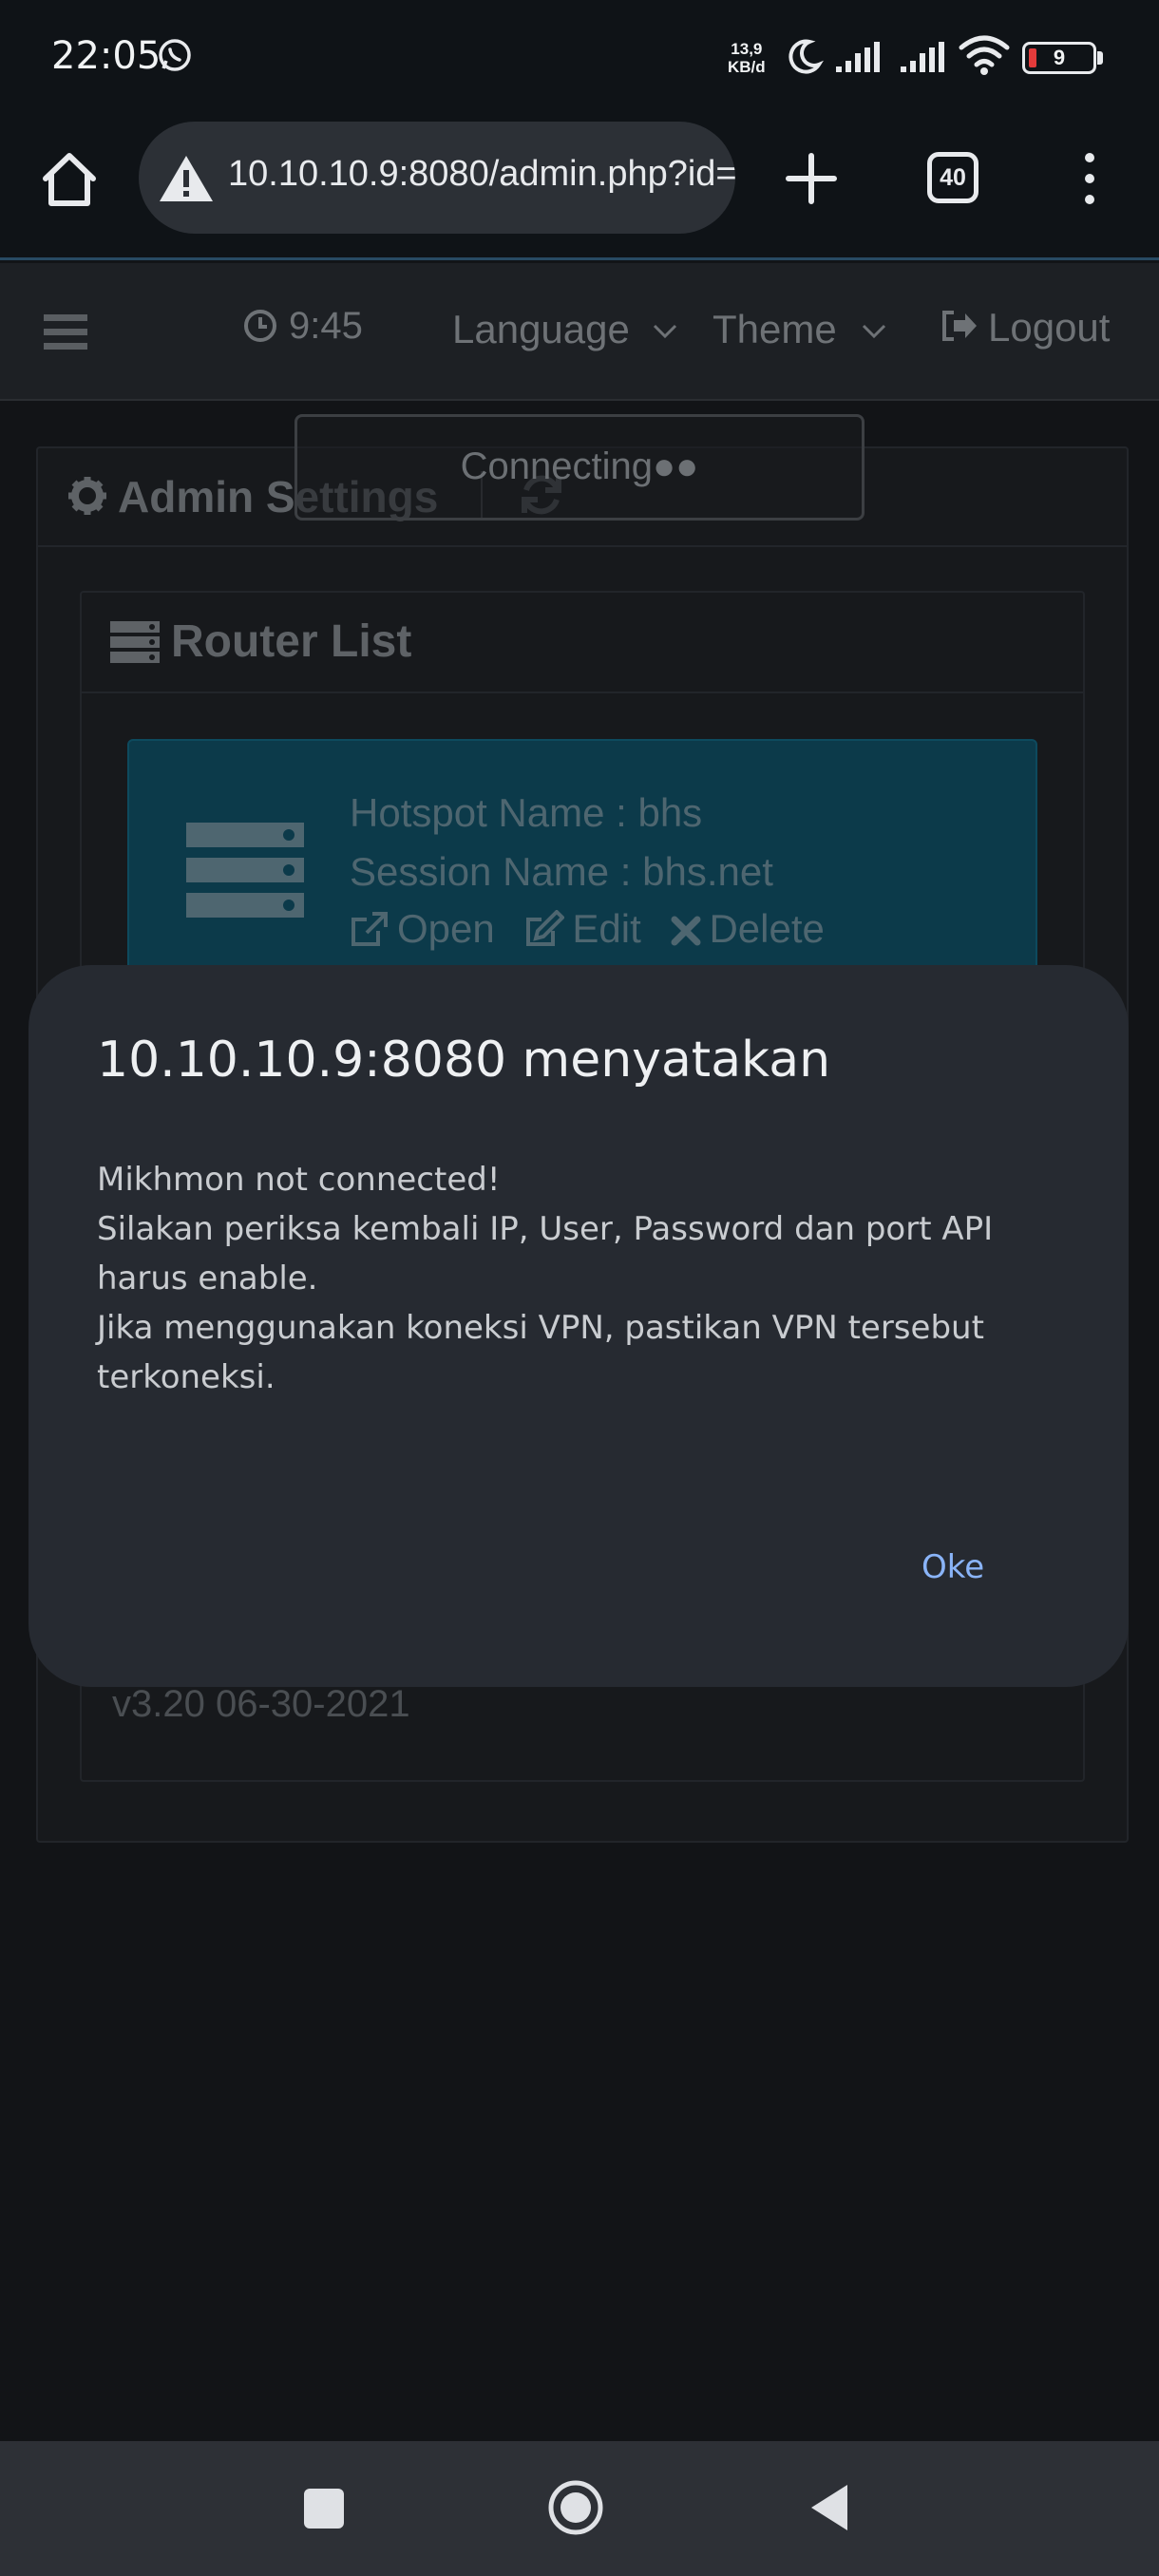  I want to click on logout-link: Logout, so click(1049, 327).